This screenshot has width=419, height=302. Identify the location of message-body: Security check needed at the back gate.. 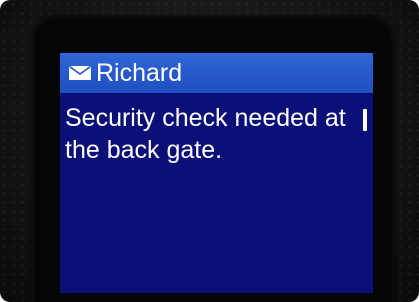
(205, 134).